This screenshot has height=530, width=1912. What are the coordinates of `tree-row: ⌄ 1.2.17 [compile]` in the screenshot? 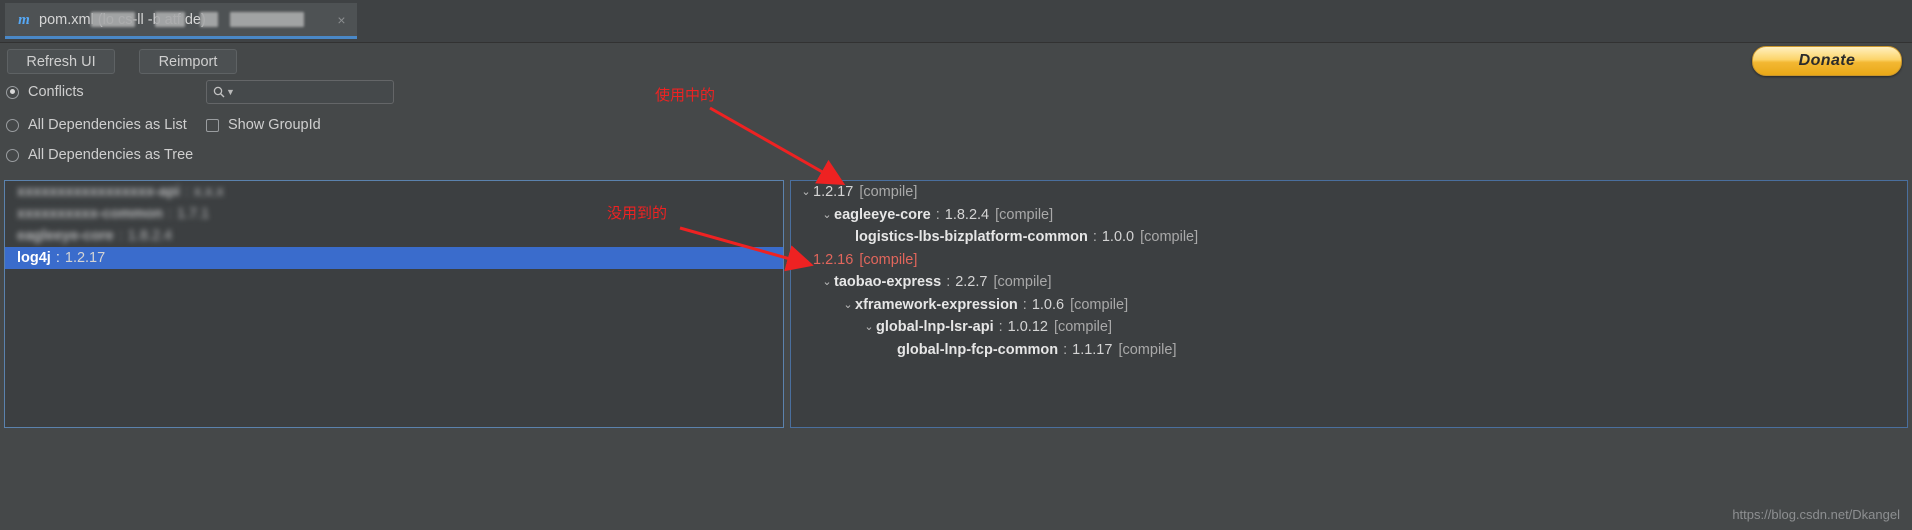 It's located at (1349, 192).